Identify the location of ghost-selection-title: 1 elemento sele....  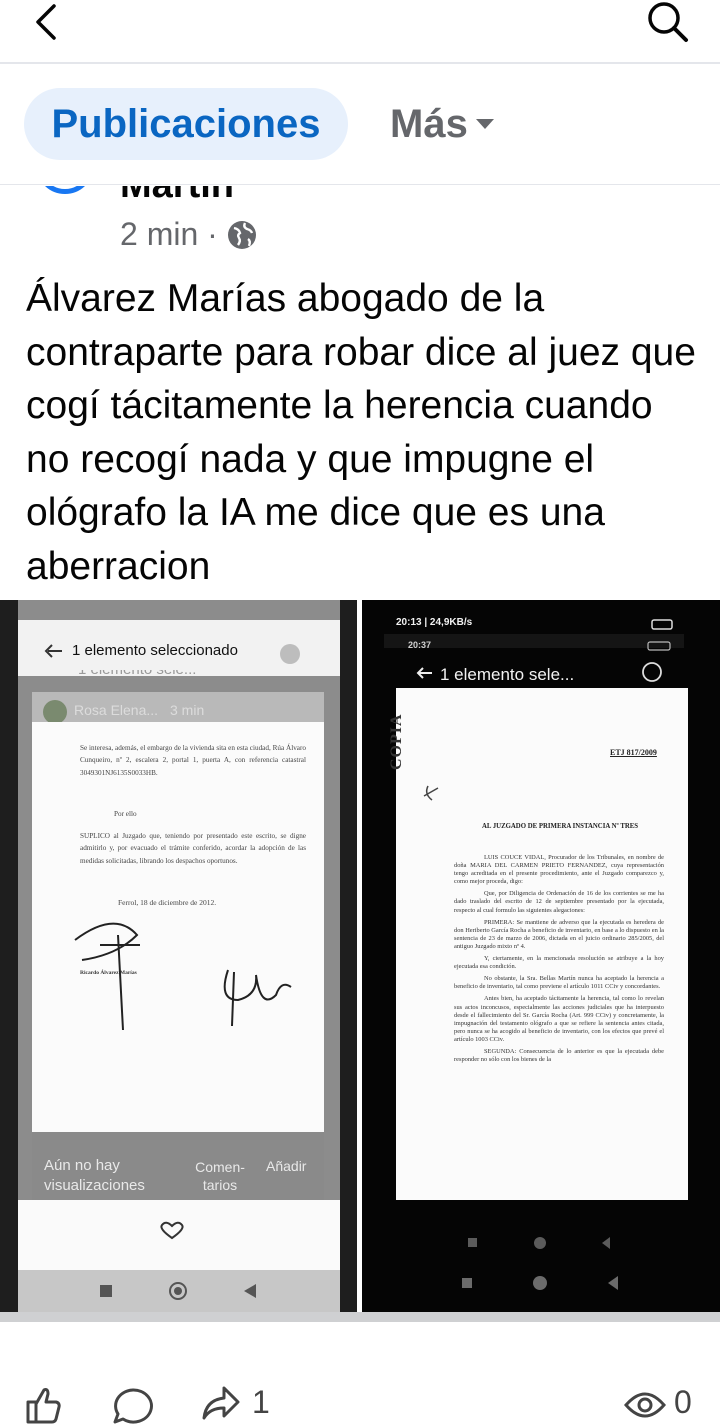
(198, 674).